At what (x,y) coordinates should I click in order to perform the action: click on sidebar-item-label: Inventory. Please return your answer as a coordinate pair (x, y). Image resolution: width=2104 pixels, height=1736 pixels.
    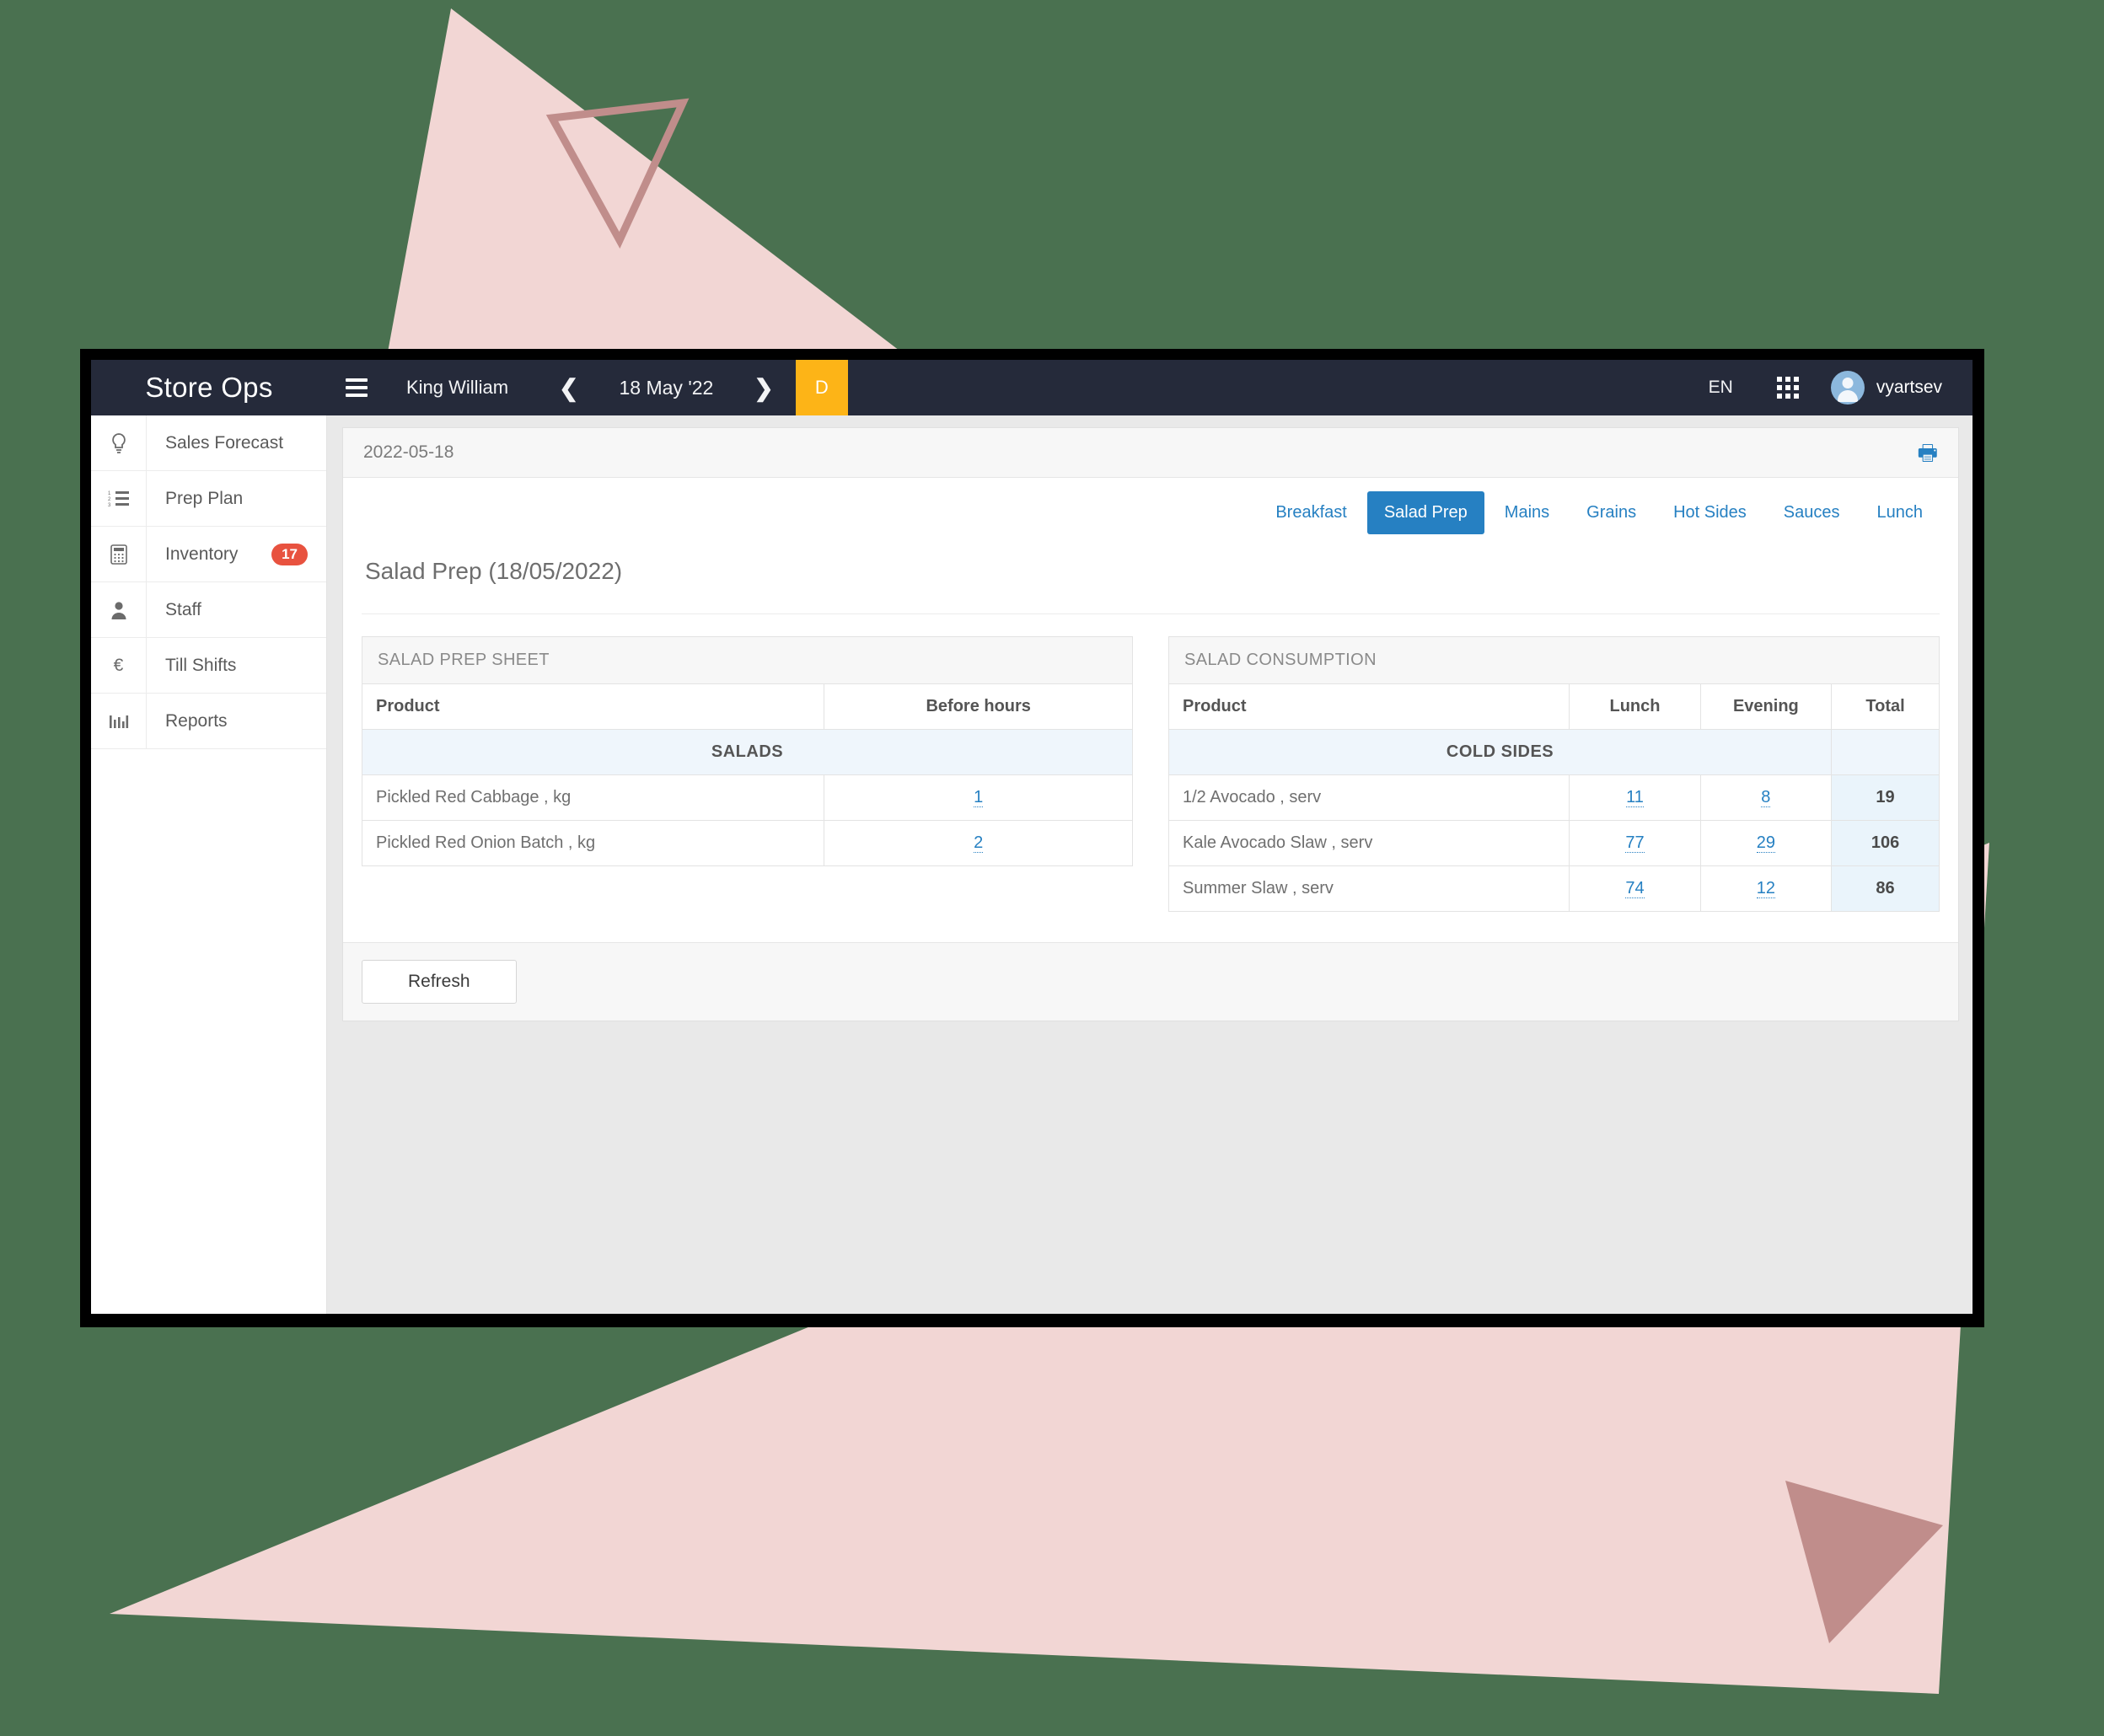
    Looking at the image, I should click on (202, 554).